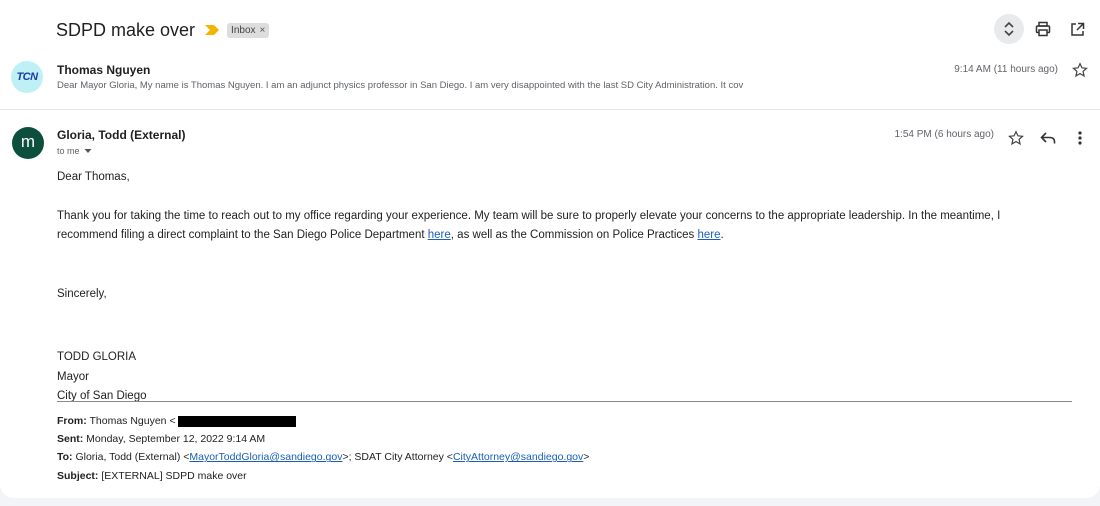 Image resolution: width=1100 pixels, height=506 pixels. Describe the element at coordinates (243, 30) in the screenshot. I see `inbox-label-text: Inbox` at that location.